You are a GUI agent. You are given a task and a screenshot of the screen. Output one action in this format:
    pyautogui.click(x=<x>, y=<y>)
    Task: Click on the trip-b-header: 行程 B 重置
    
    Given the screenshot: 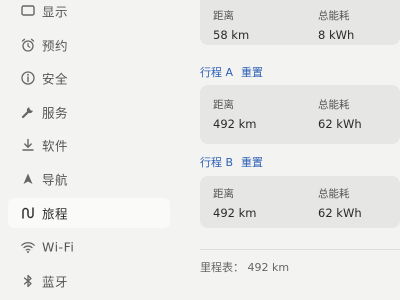 What is the action you would take?
    pyautogui.click(x=231, y=162)
    